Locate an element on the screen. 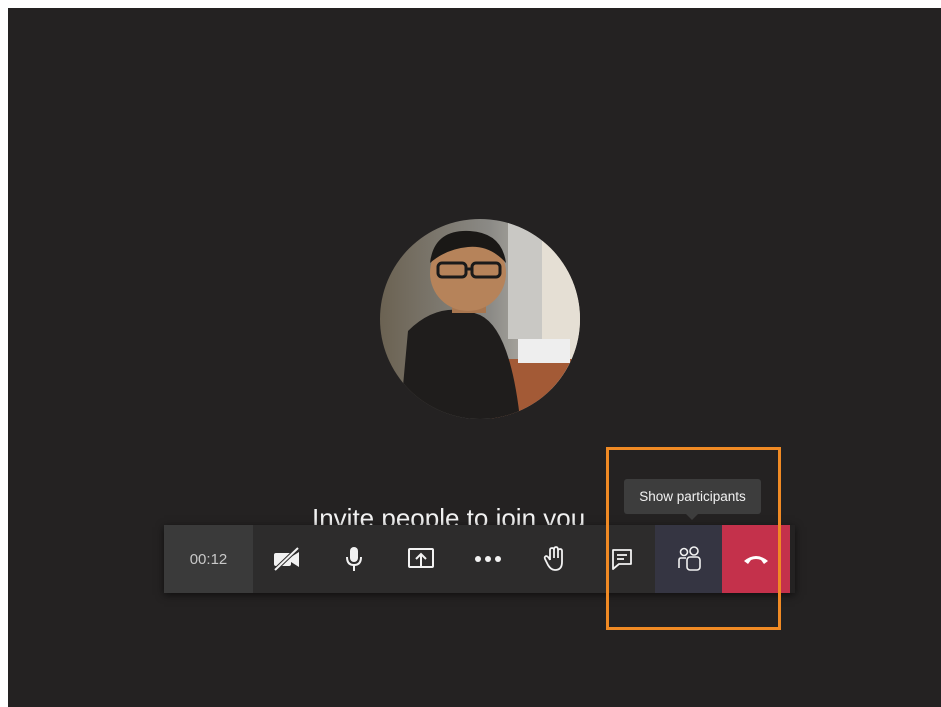  hang-up-button is located at coordinates (756, 559).